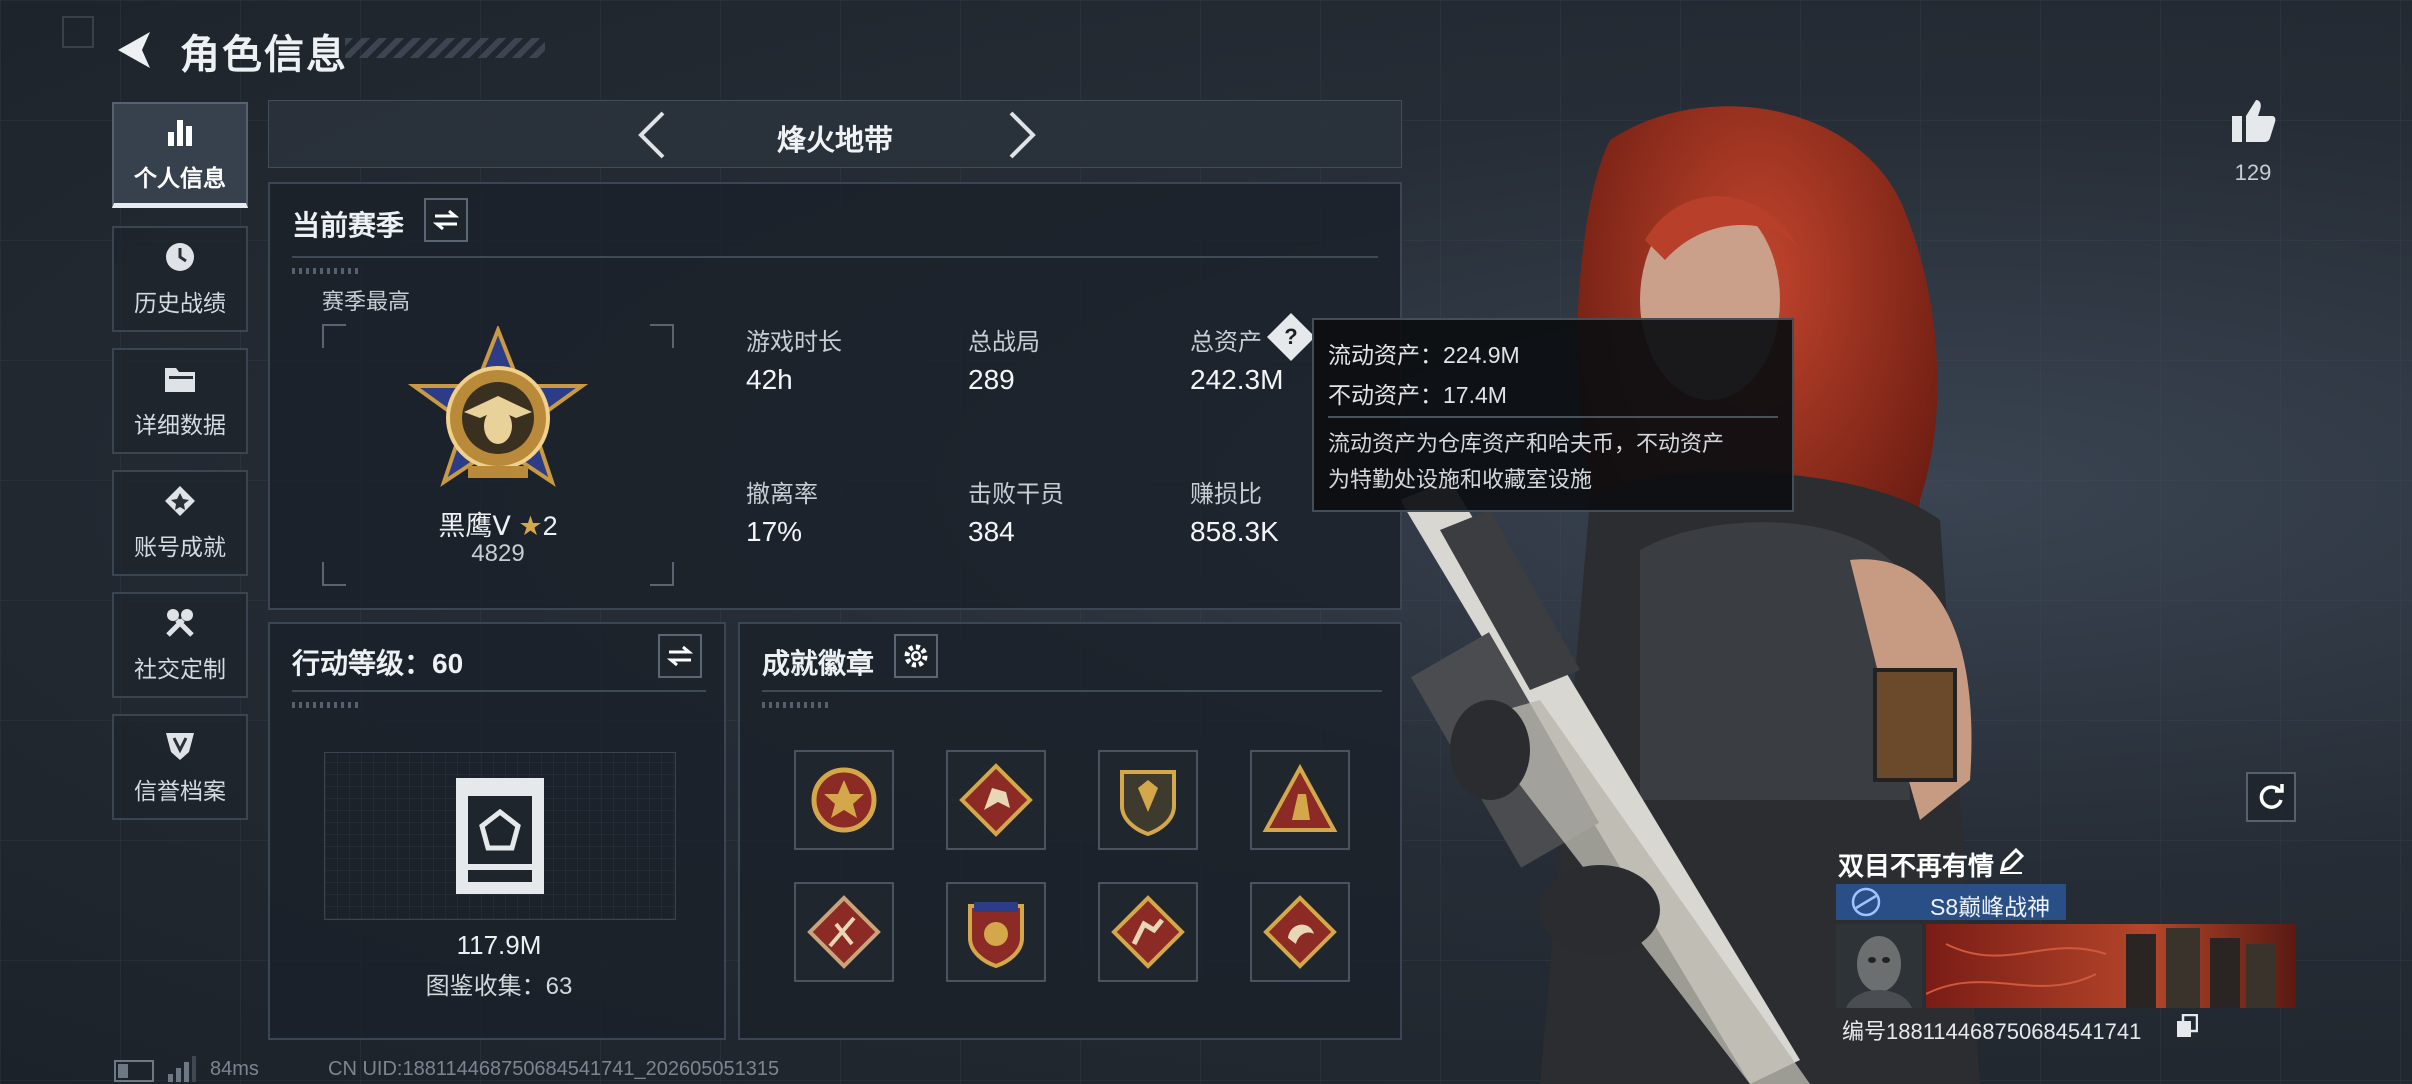  Describe the element at coordinates (991, 531) in the screenshot. I see `stat-value-kills: 384` at that location.